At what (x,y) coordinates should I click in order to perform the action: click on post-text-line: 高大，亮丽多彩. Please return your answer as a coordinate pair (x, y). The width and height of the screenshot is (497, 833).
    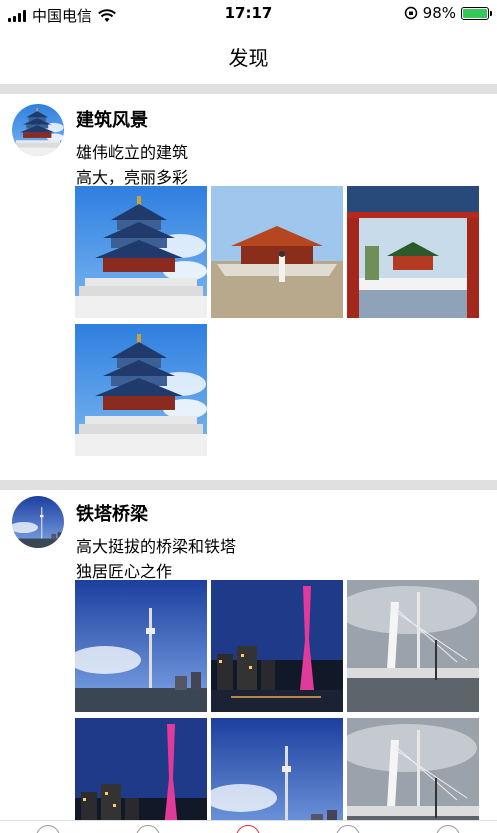
    Looking at the image, I should click on (132, 177).